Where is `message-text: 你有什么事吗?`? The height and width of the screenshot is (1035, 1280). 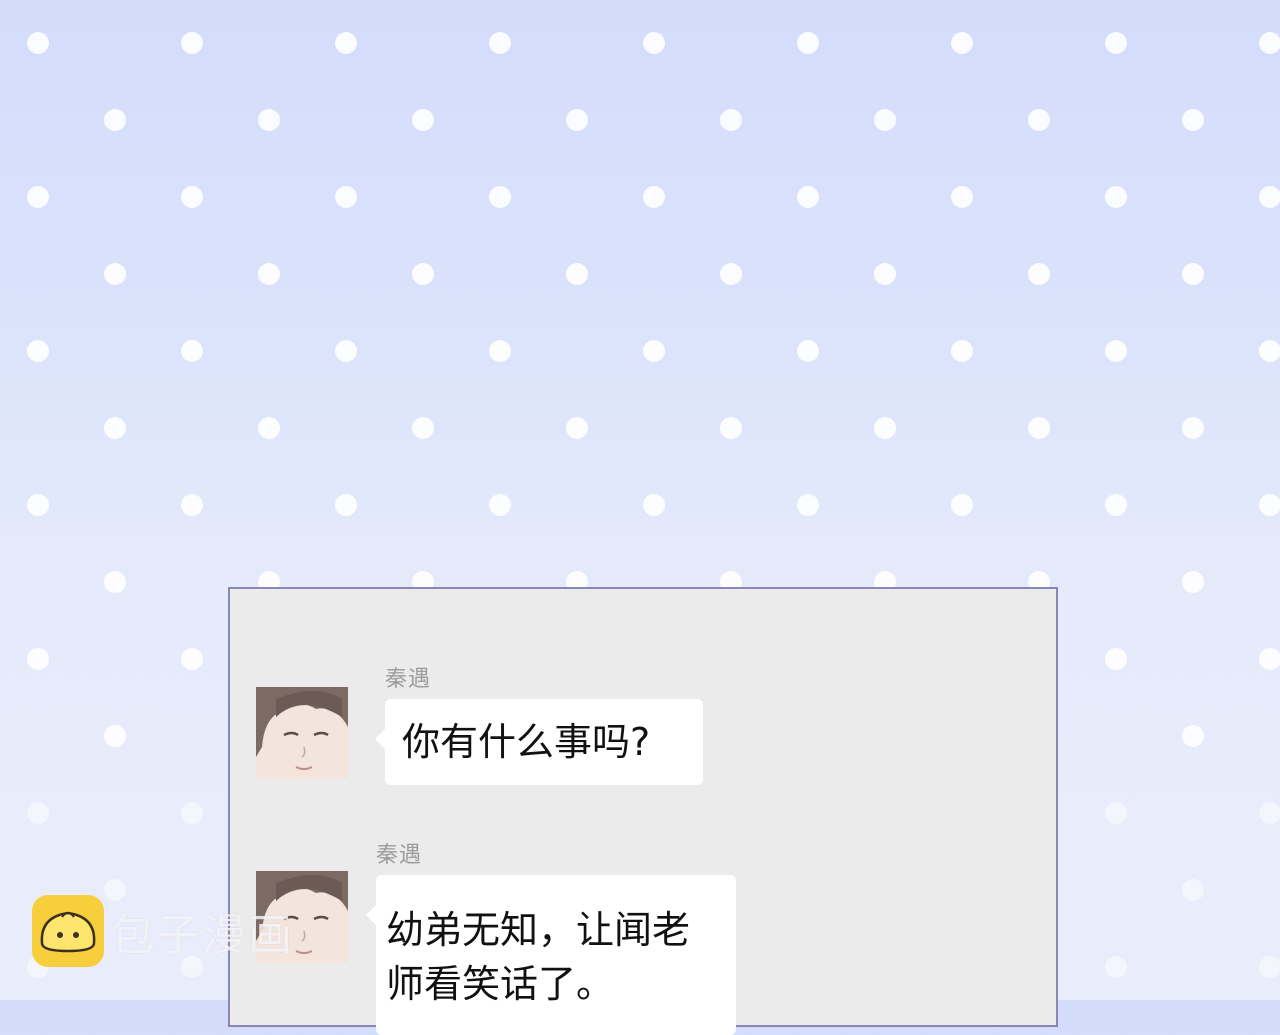
message-text: 你有什么事吗? is located at coordinates (526, 742).